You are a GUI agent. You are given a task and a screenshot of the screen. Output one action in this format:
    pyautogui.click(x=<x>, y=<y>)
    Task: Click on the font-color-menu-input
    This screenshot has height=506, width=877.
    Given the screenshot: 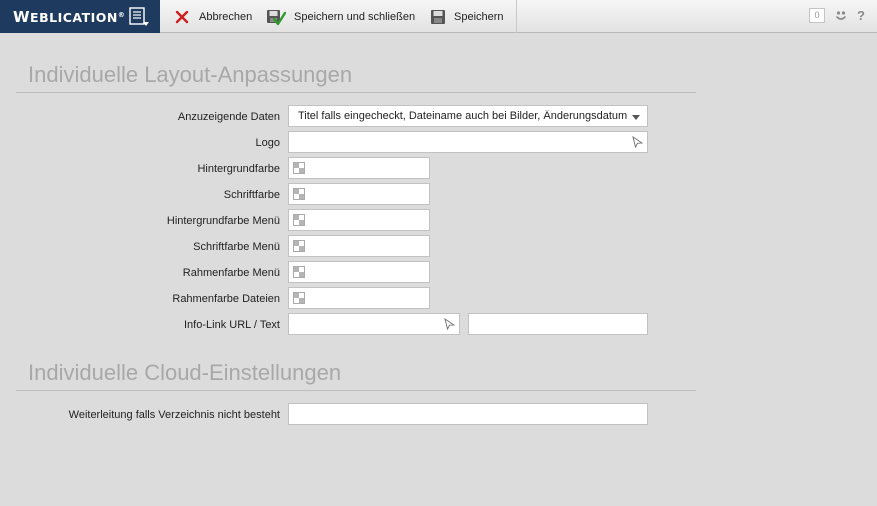 What is the action you would take?
    pyautogui.click(x=359, y=246)
    